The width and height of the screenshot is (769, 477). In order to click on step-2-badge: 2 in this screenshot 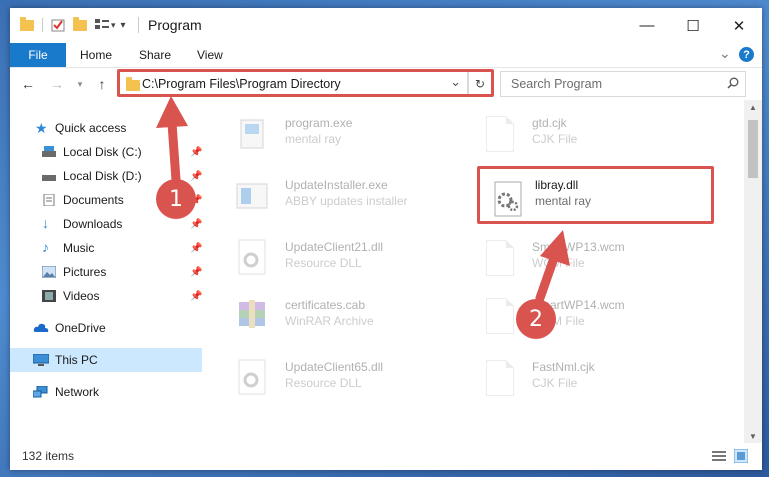, I will do `click(536, 319)`.